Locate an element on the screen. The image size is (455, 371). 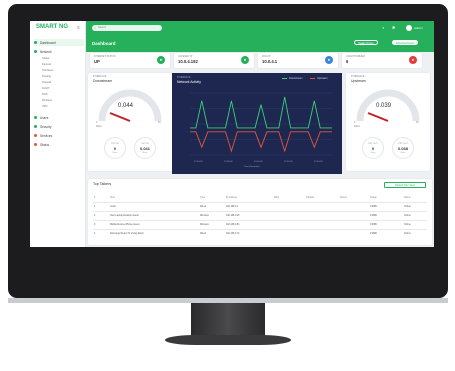
cell: Samsung-Smart-TV-Living-Room is located at coordinates (127, 234).